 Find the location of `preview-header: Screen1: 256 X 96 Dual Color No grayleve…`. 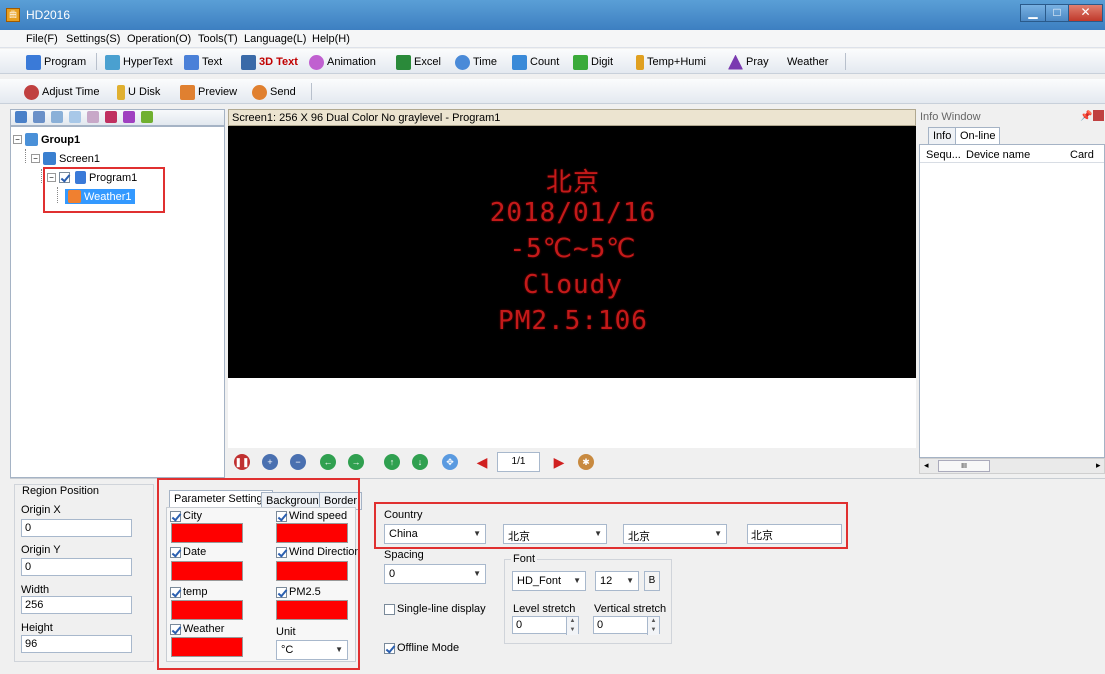

preview-header: Screen1: 256 X 96 Dual Color No grayleve… is located at coordinates (572, 117).